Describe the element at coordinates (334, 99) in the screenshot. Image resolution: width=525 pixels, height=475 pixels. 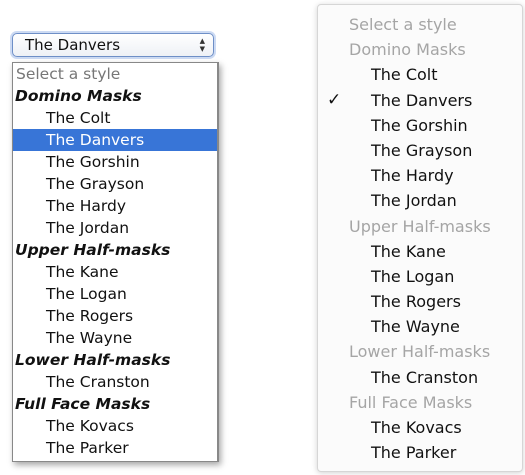
I see `checkmark-icon: ✓` at that location.